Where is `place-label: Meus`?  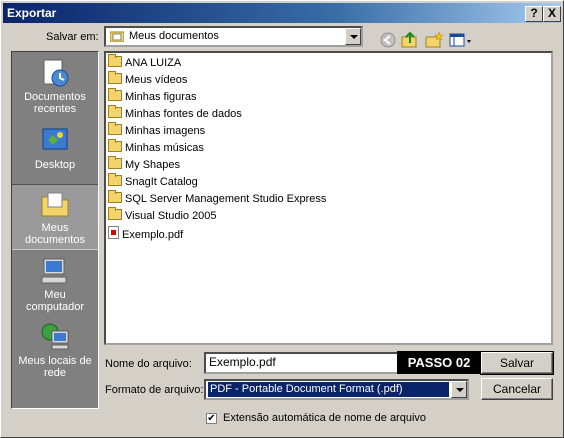 place-label: Meus is located at coordinates (55, 228).